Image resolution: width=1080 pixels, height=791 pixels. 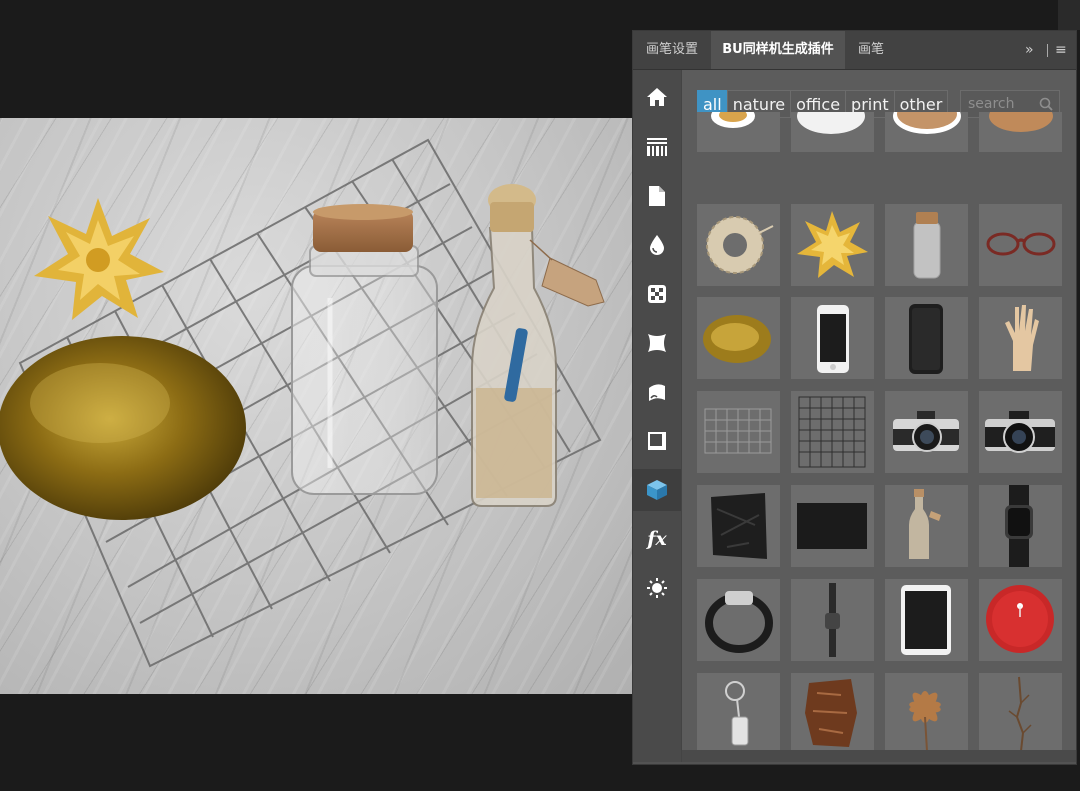 I want to click on asset-wooden-hand, so click(x=1020, y=338).